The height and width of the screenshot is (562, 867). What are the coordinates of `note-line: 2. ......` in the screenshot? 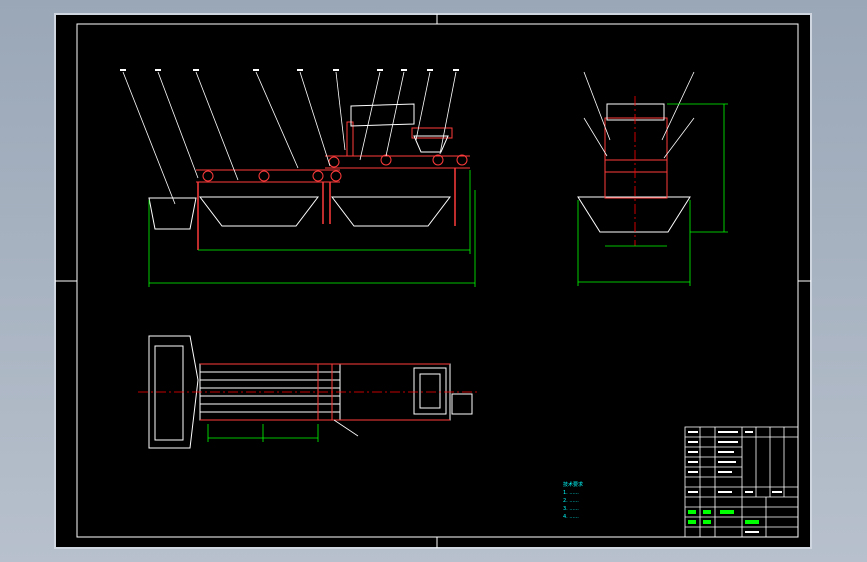 It's located at (571, 501).